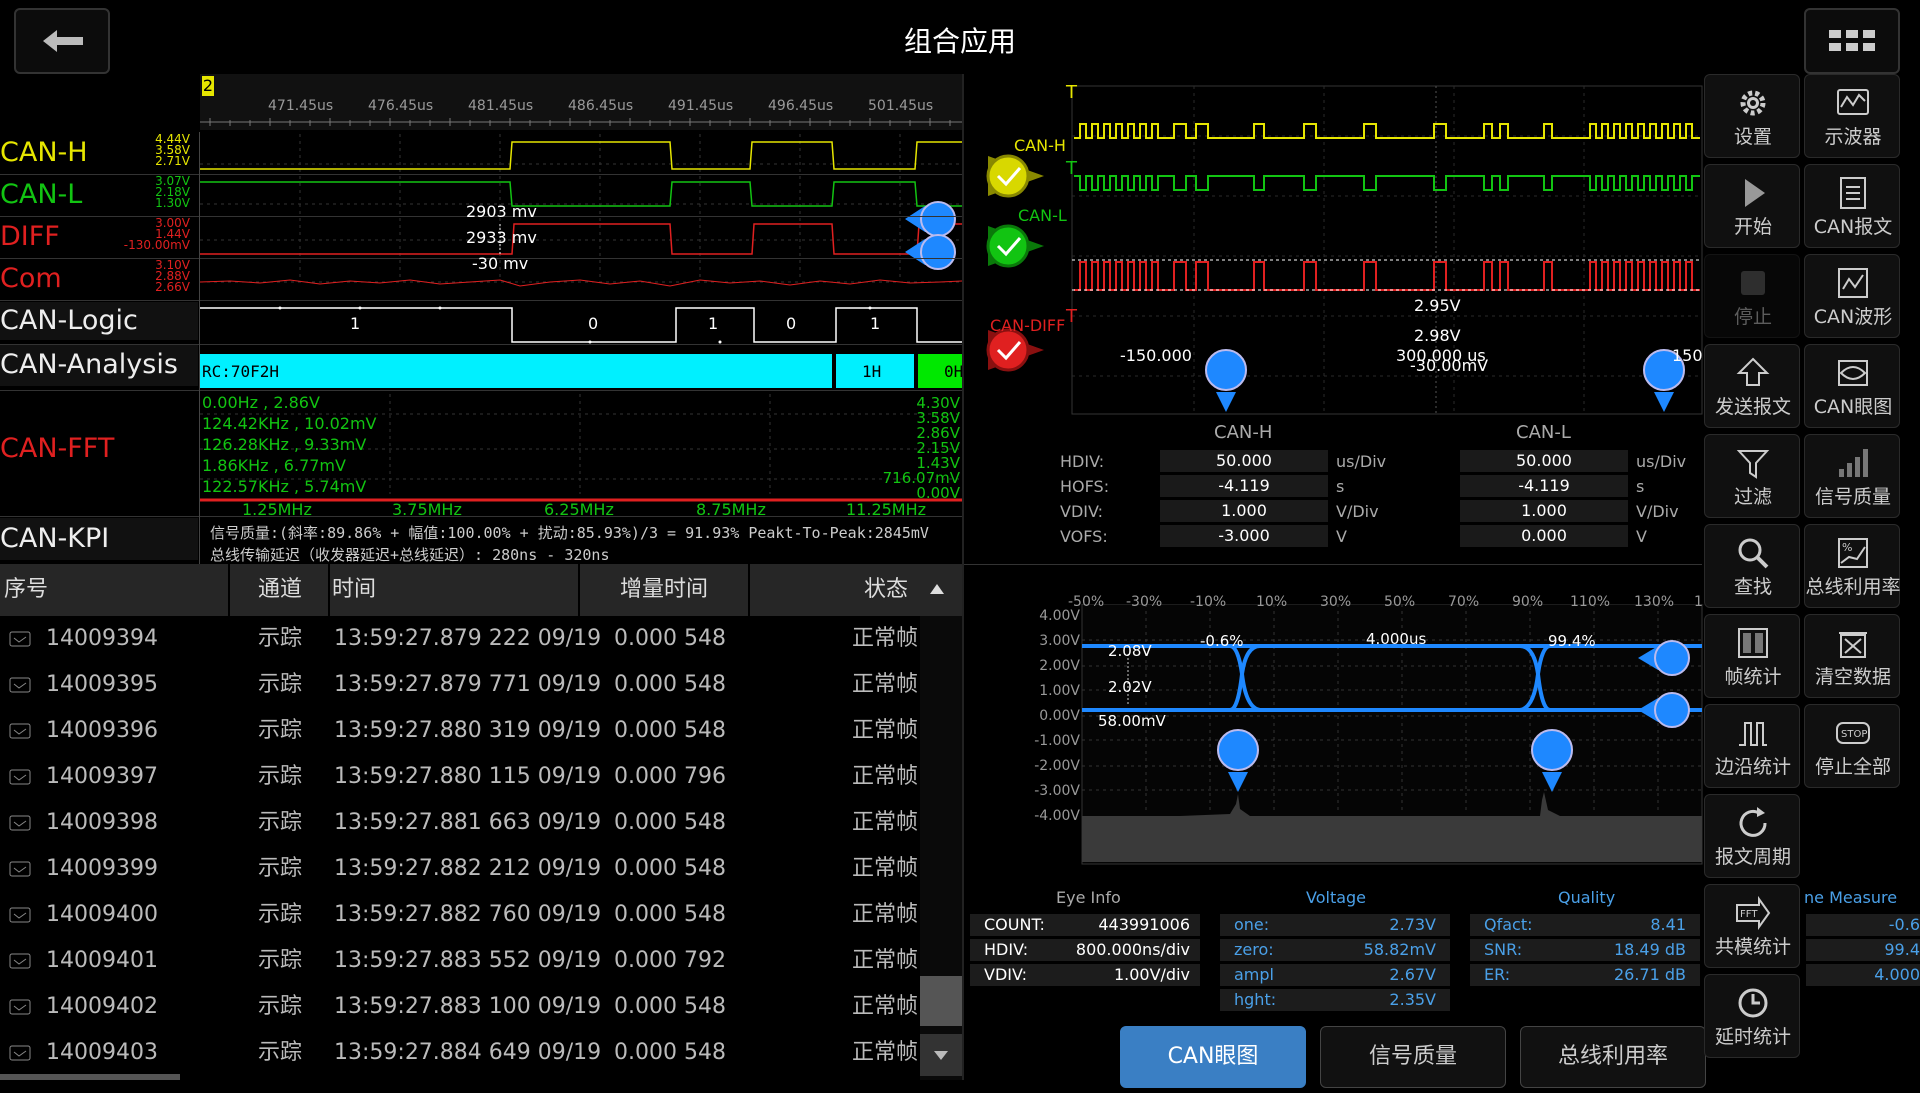 This screenshot has width=1920, height=1093. Describe the element at coordinates (100, 449) in the screenshot. I see `channel-label-can-fft: CAN-FFT` at that location.